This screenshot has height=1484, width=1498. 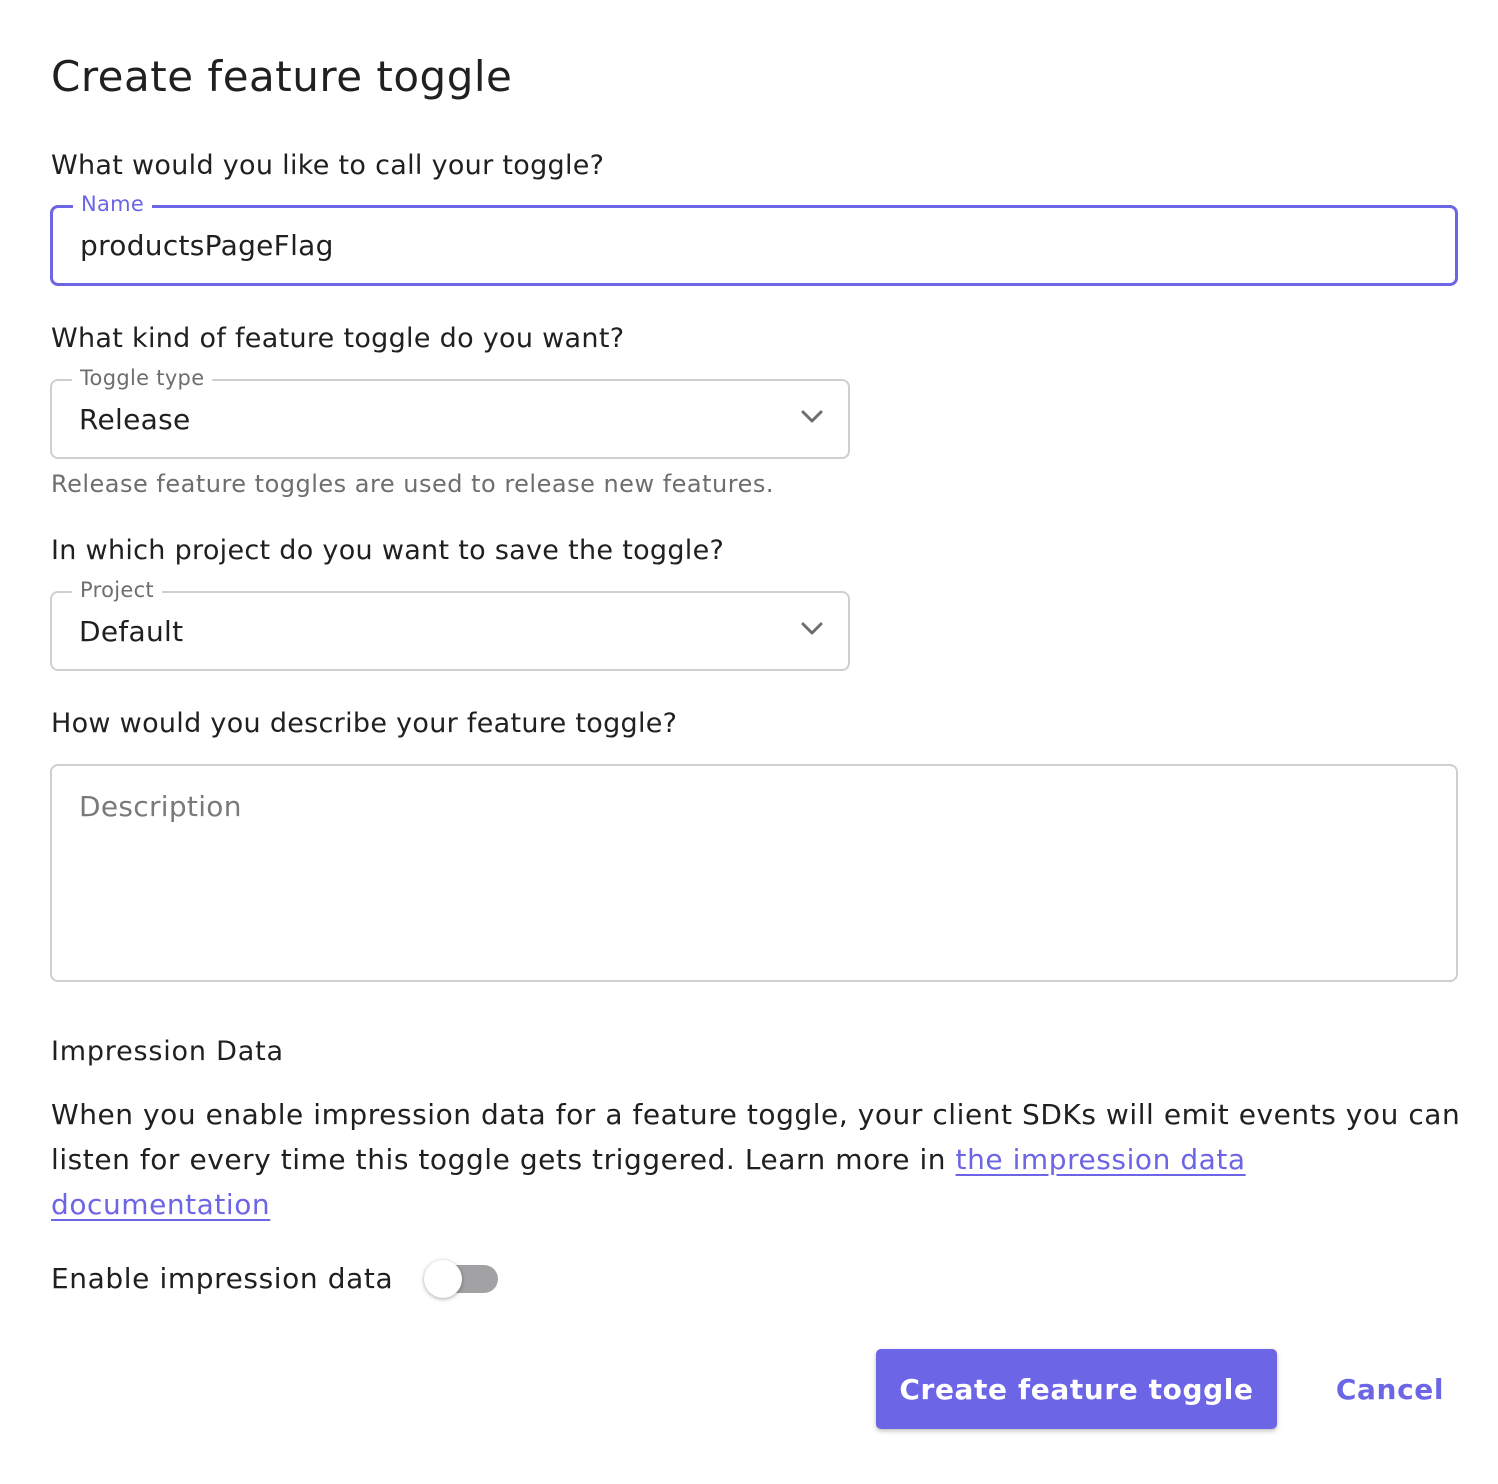 I want to click on description-textarea: Description, so click(x=754, y=873).